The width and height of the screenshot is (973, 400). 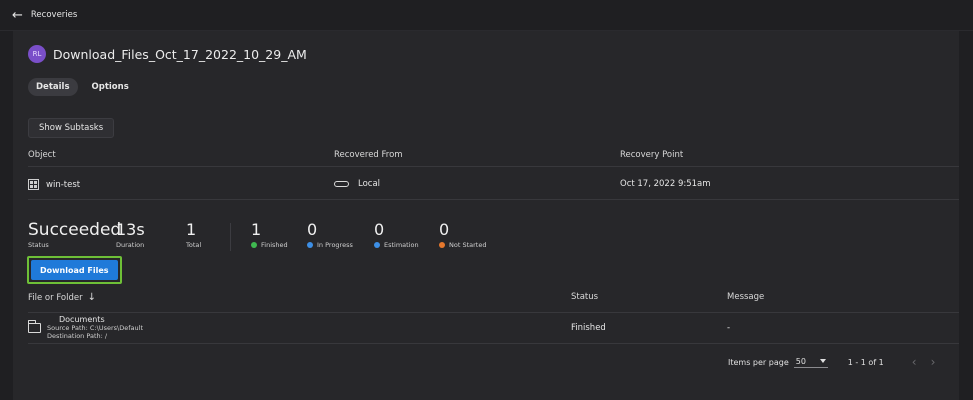 I want to click on not-started-value: 0, so click(x=444, y=229).